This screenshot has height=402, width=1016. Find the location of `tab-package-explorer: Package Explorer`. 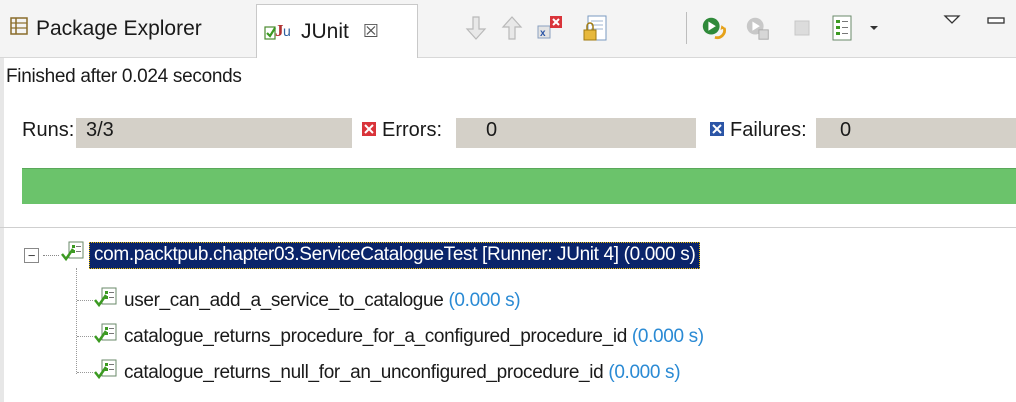

tab-package-explorer: Package Explorer is located at coordinates (106, 29).